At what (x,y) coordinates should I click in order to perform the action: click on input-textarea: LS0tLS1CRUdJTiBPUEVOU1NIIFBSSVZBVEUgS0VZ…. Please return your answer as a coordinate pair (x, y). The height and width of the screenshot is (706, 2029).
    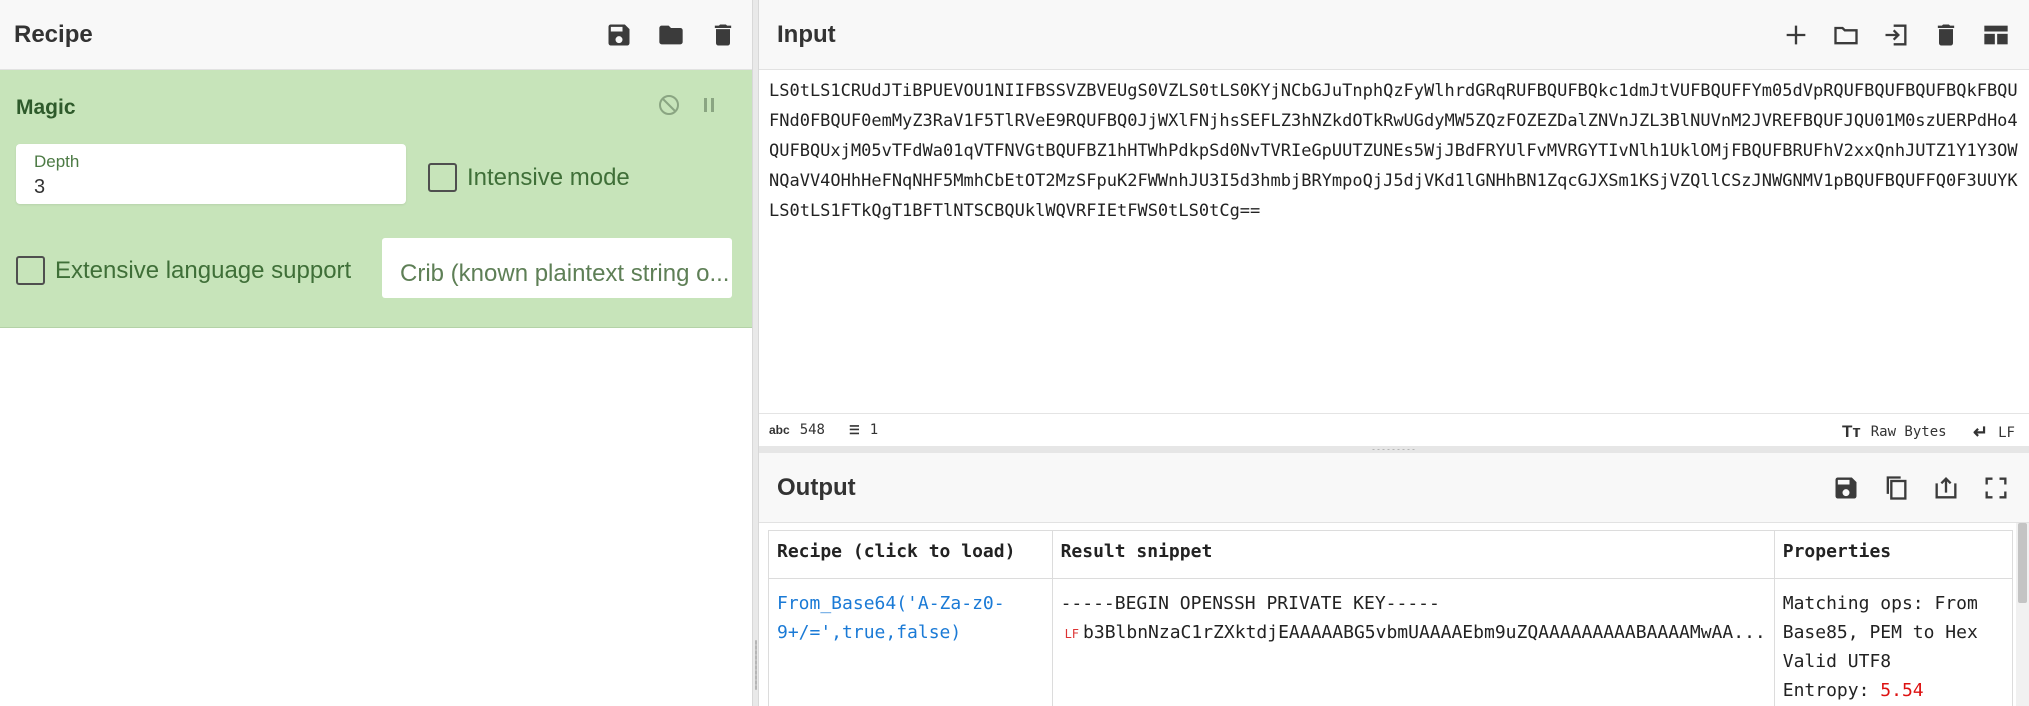
    Looking at the image, I should click on (1395, 151).